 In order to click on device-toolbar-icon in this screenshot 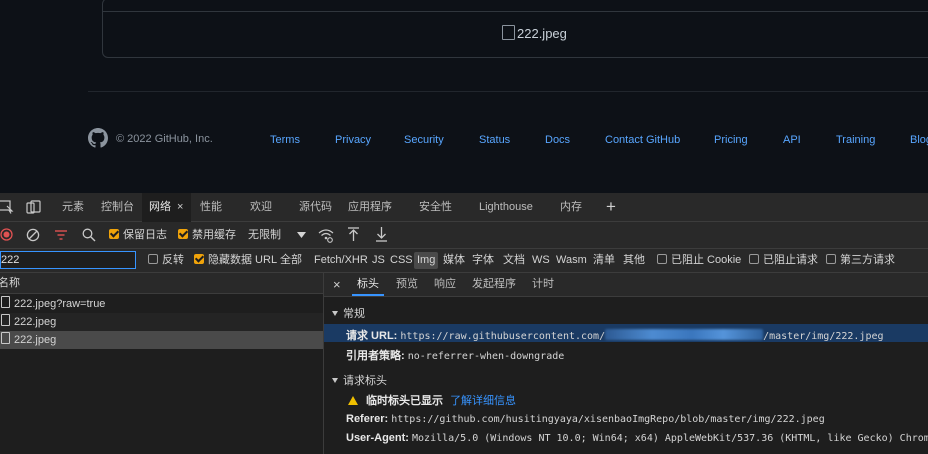, I will do `click(34, 207)`.